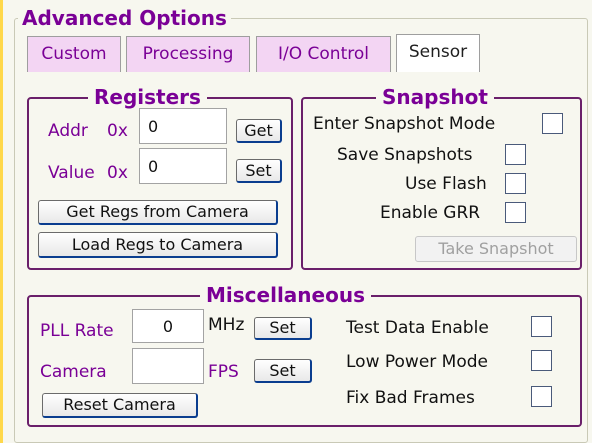  Describe the element at coordinates (541, 360) in the screenshot. I see `low-power-mode-checkbox` at that location.